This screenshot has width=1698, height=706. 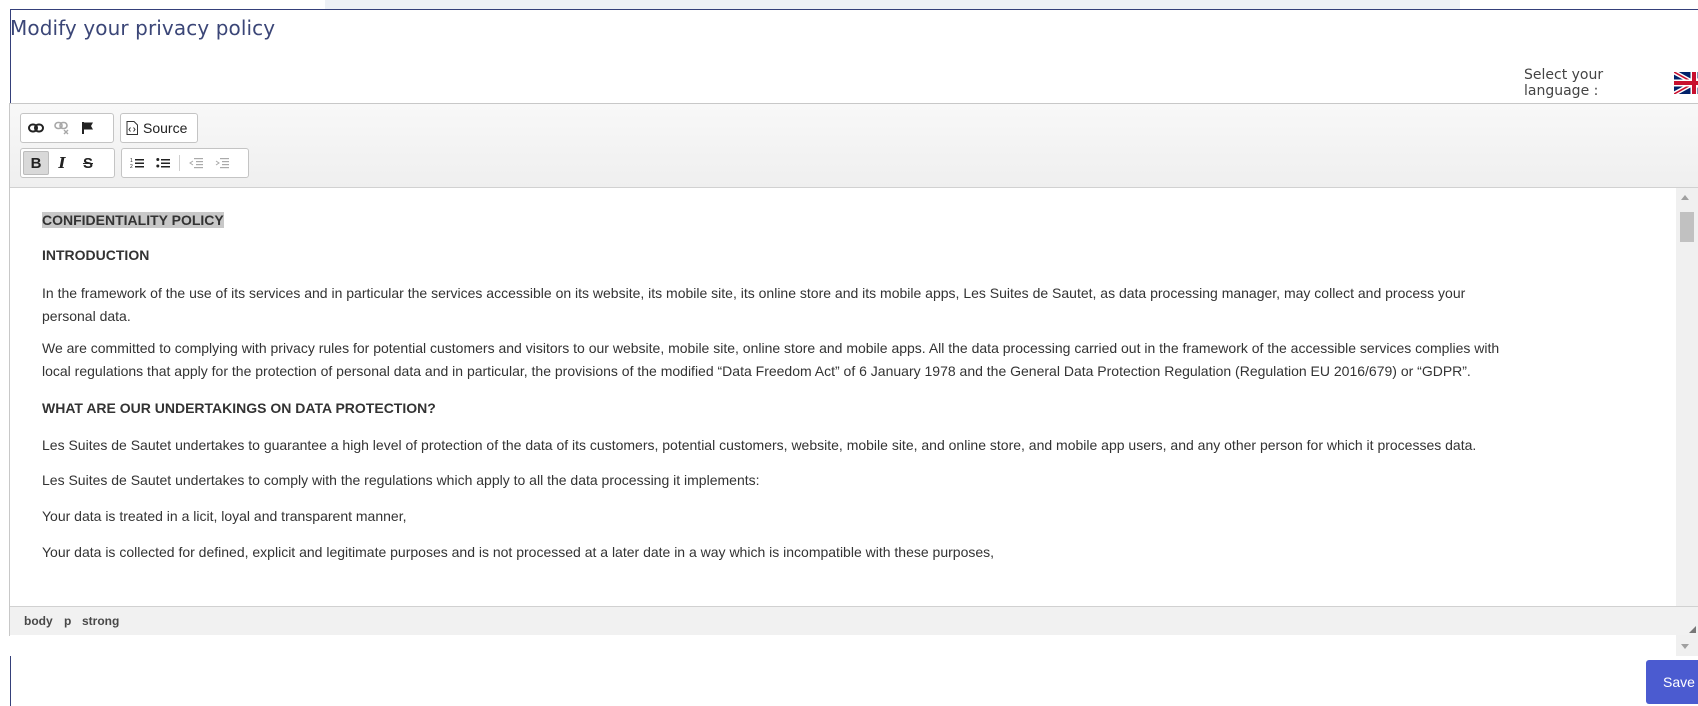 I want to click on scroll-down-arrow-icon, so click(x=1685, y=646).